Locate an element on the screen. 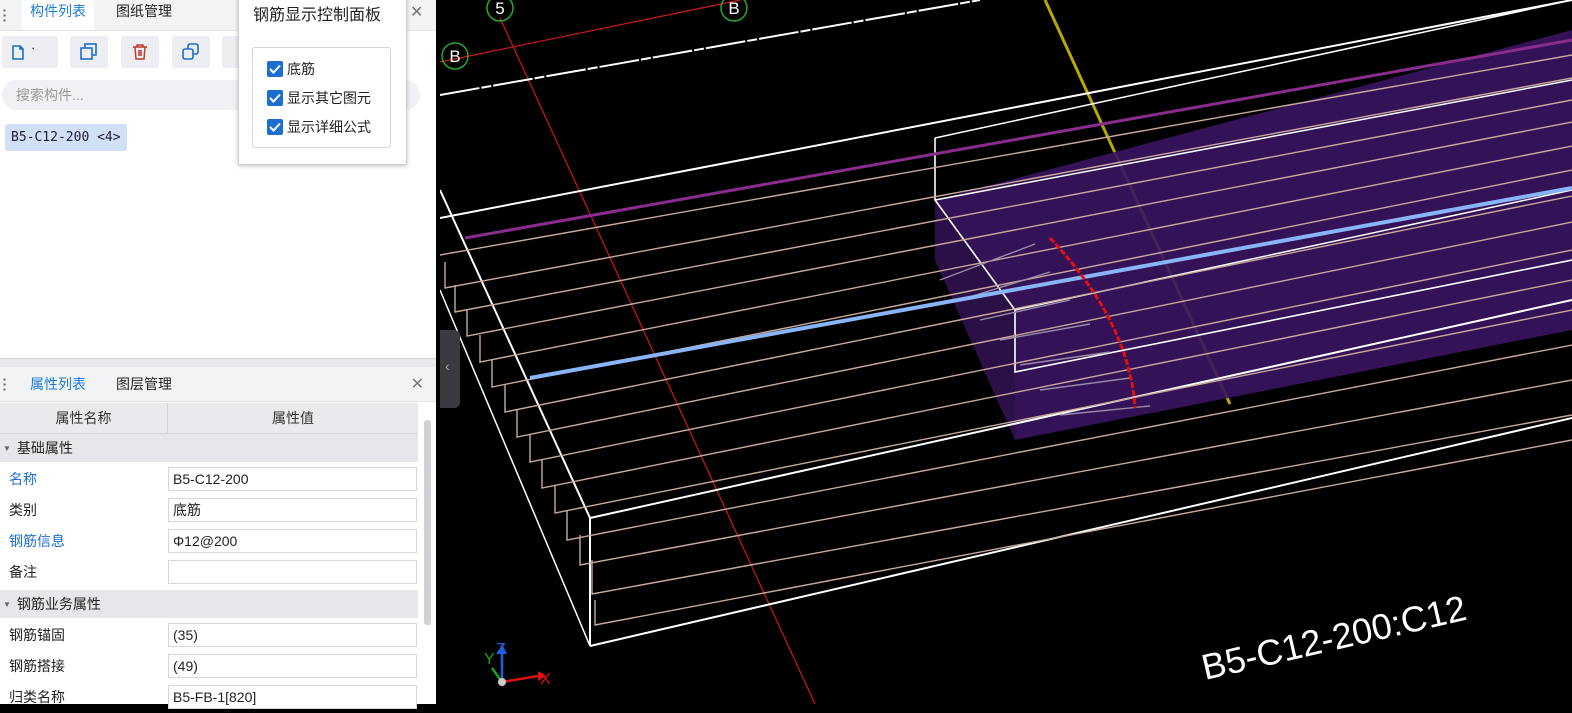 Image resolution: width=1572 pixels, height=713 pixels. property-row: 归类名称 B5-FB-1[820] is located at coordinates (209, 697).